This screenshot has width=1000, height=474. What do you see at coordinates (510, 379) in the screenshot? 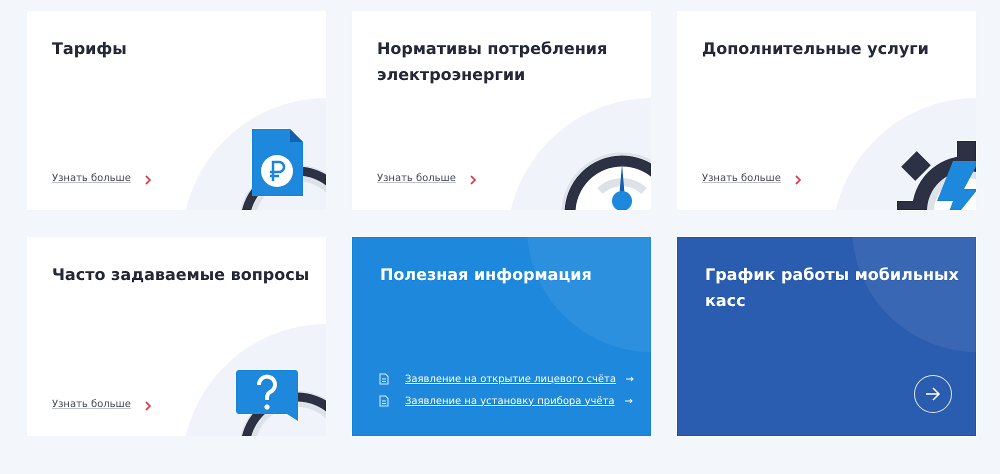
I see `document-link: Заявление на открытие лицевого счёта` at bounding box center [510, 379].